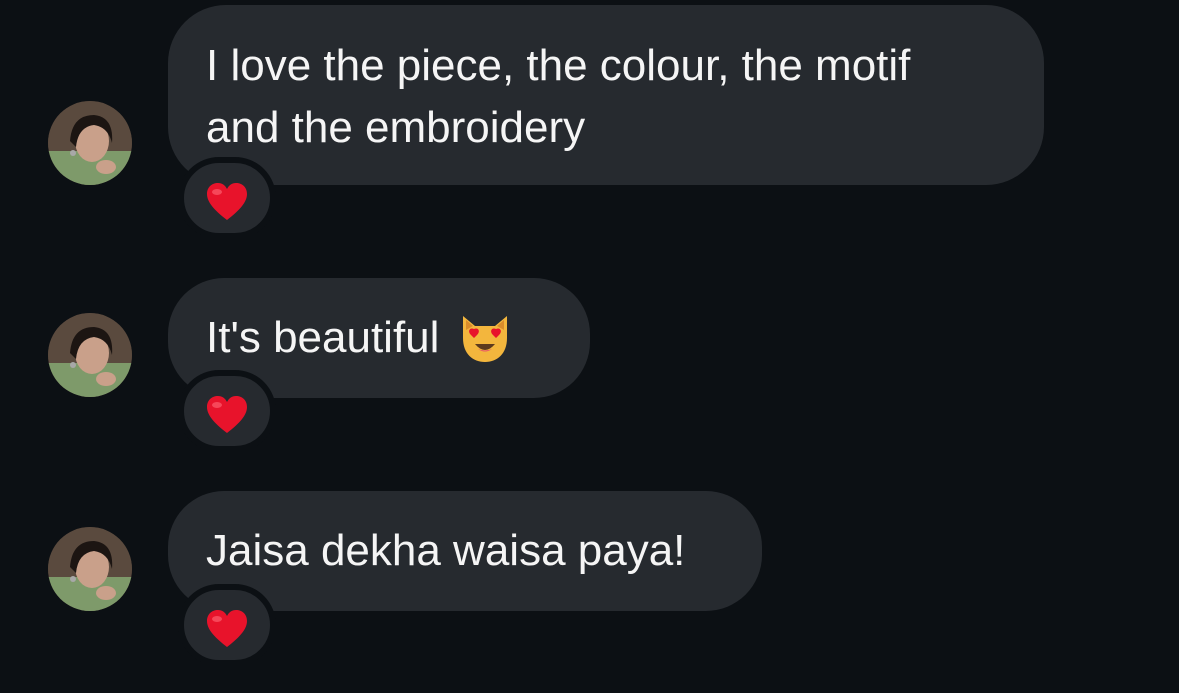 This screenshot has width=1179, height=693. What do you see at coordinates (323, 337) in the screenshot?
I see `message-text: It's beautiful` at bounding box center [323, 337].